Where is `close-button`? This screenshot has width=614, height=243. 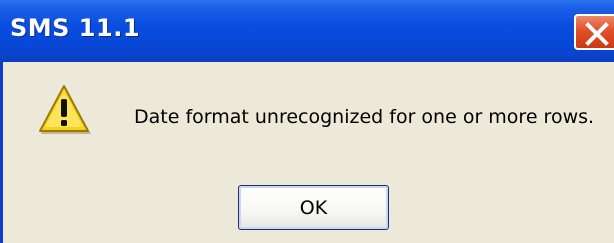
close-button is located at coordinates (594, 32).